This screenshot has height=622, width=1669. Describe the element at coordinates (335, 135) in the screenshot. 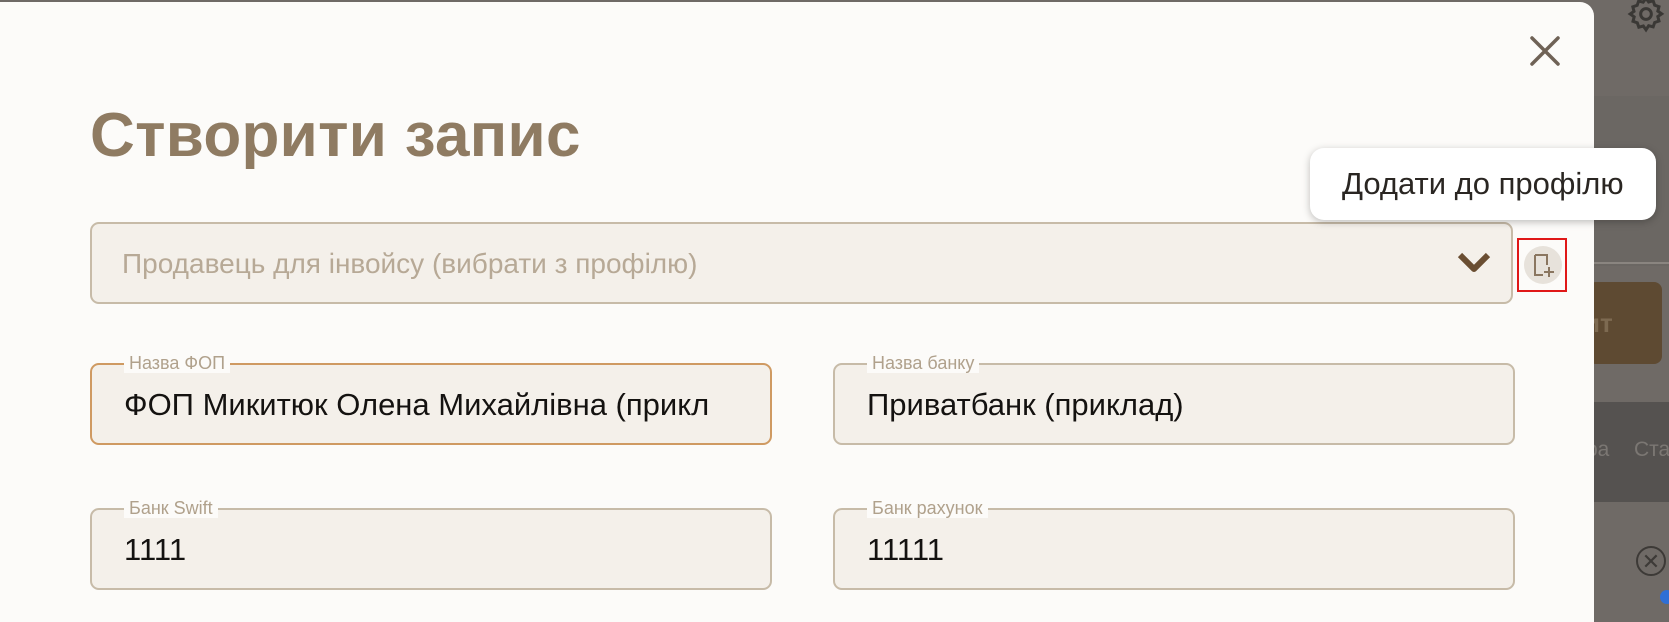

I see `modal-title: Створити запис` at that location.